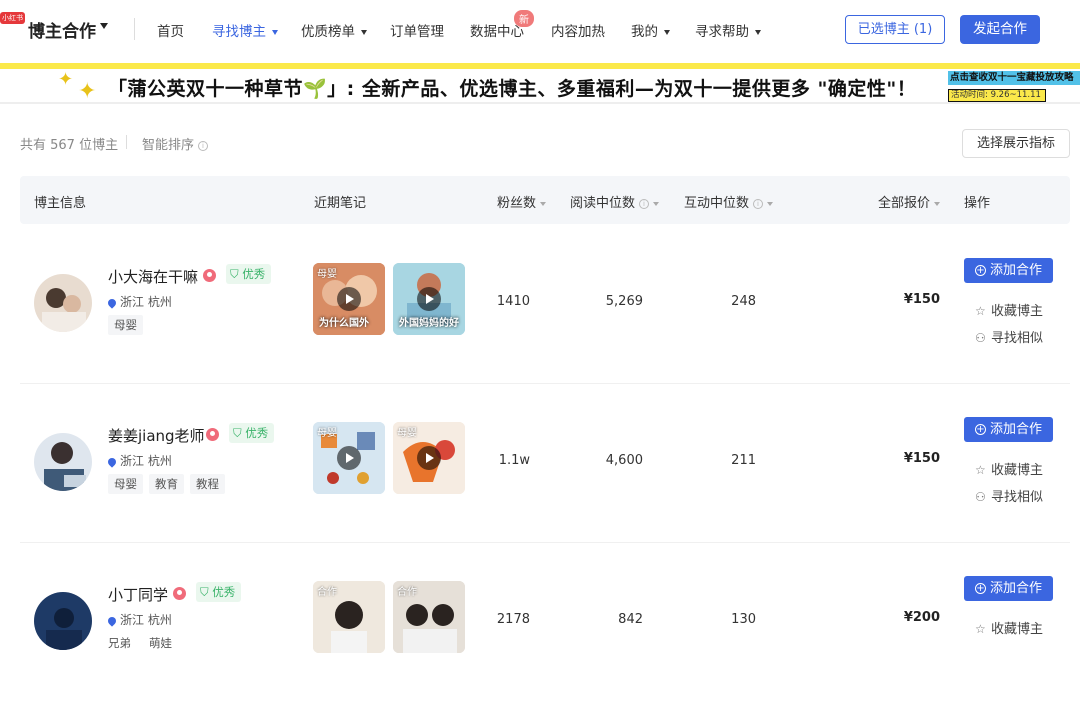  I want to click on creator-count: 共有 567 位博主, so click(69, 145).